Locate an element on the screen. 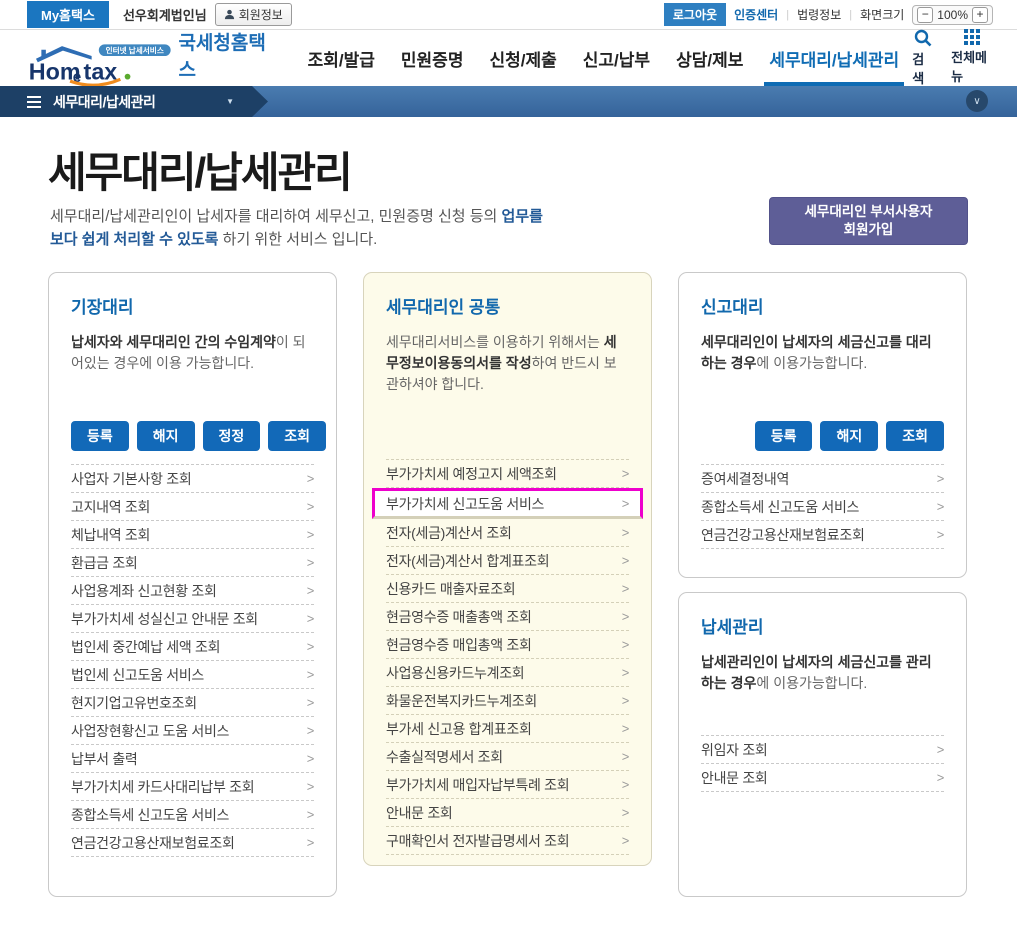 Image resolution: width=1017 pixels, height=925 pixels. service-link: 고지내역 조회 > is located at coordinates (192, 507).